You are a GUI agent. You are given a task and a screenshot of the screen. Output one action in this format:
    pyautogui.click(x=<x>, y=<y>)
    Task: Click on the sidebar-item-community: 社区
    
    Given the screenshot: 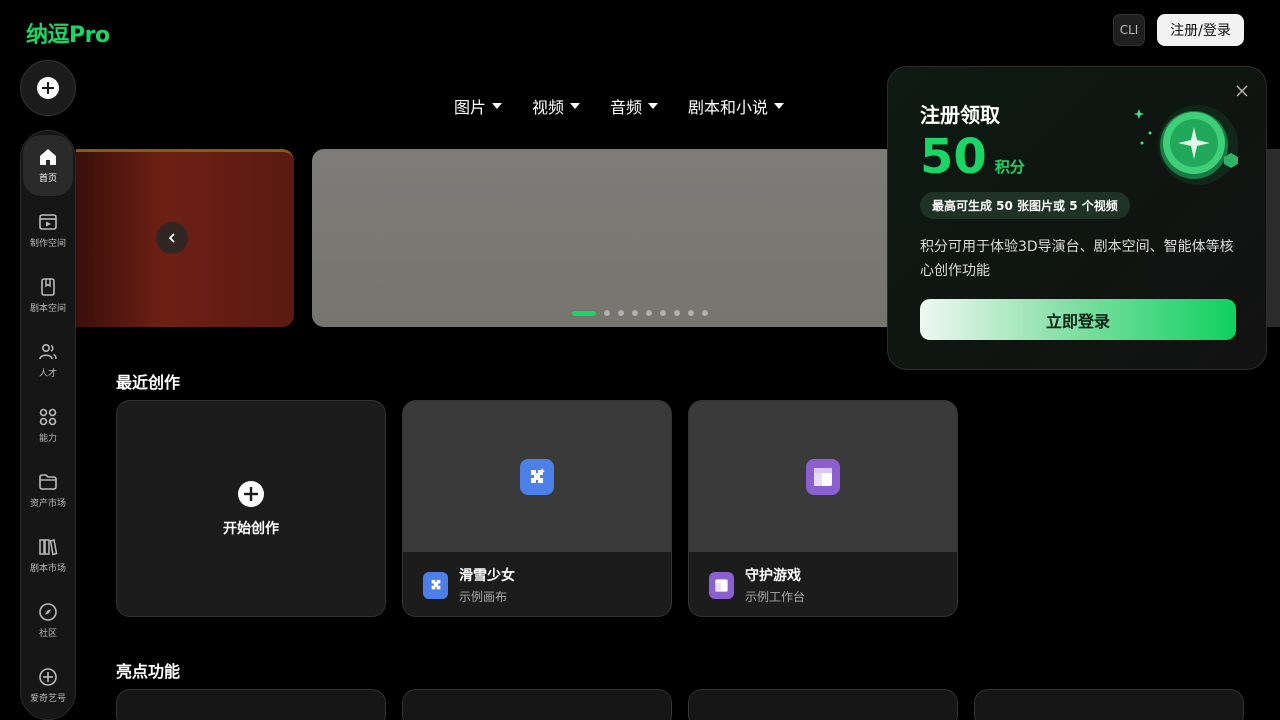 What is the action you would take?
    pyautogui.click(x=48, y=620)
    